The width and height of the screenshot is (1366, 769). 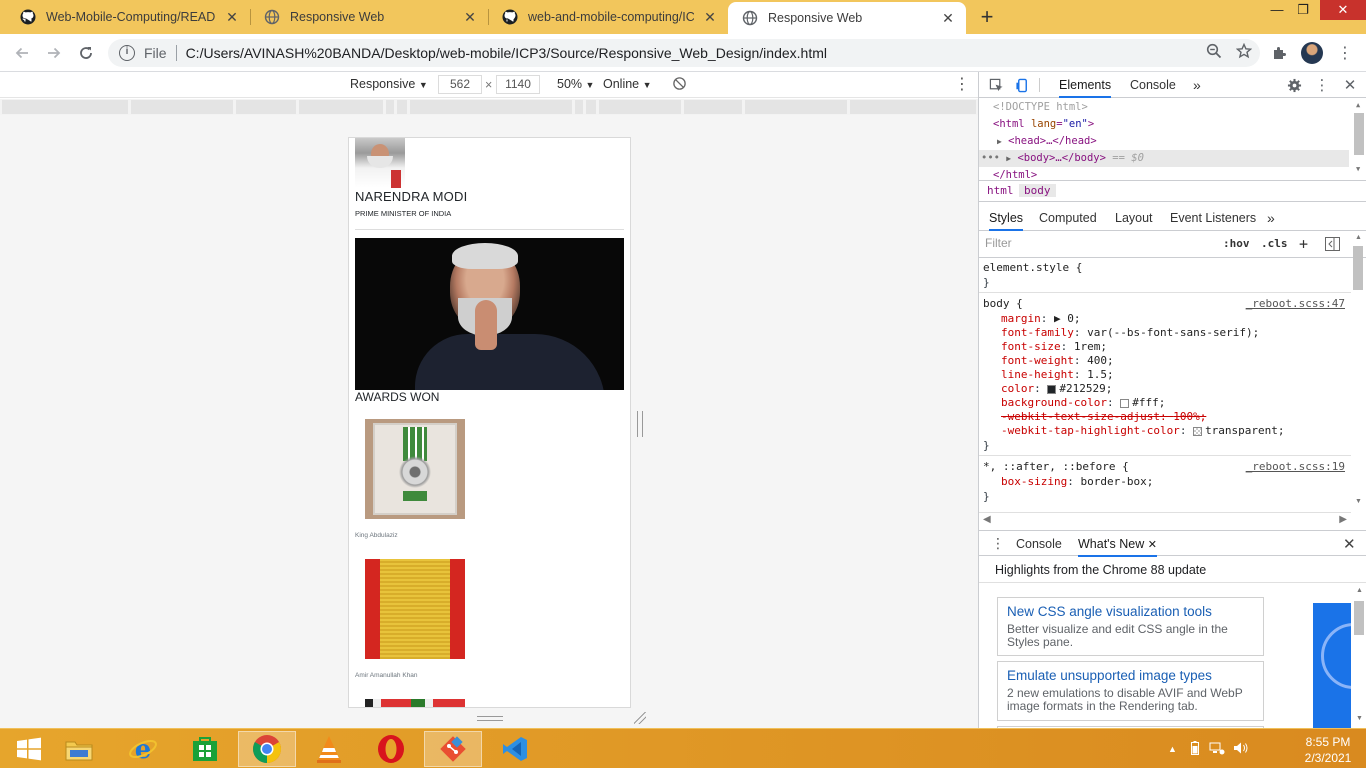 I want to click on inspect-element-icon, so click(x=996, y=85).